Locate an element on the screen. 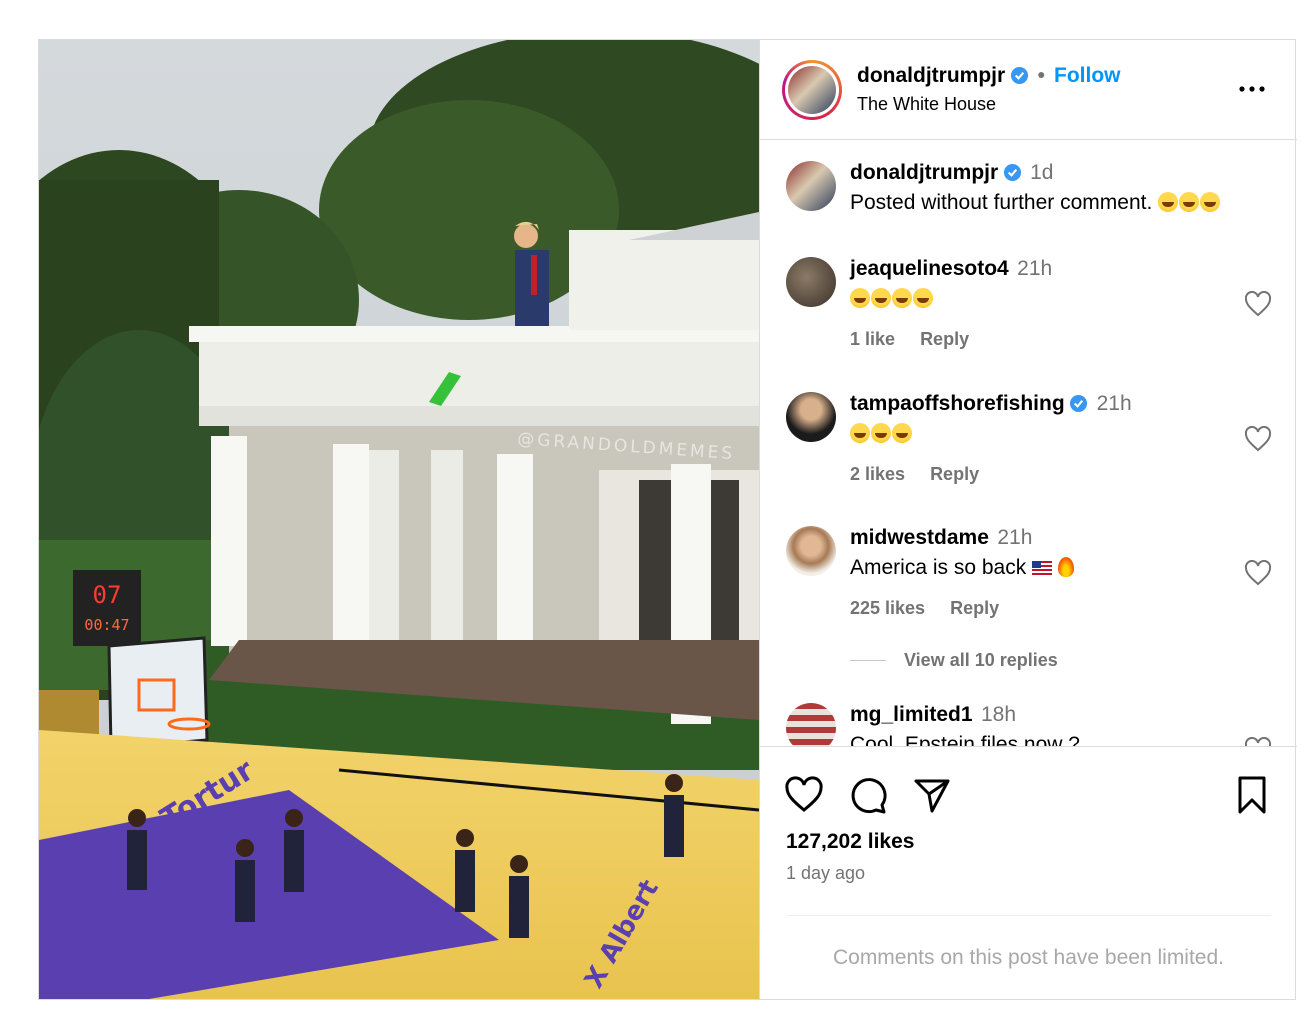  comment-icon is located at coordinates (868, 795).